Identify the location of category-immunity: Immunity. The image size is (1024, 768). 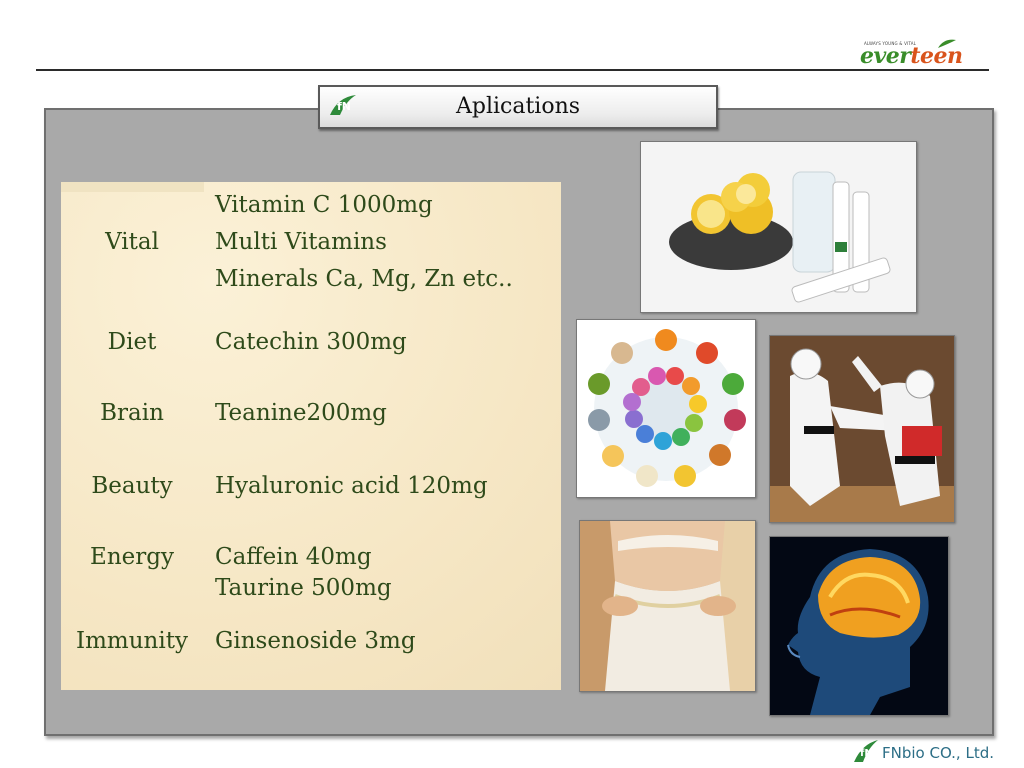
(132, 641).